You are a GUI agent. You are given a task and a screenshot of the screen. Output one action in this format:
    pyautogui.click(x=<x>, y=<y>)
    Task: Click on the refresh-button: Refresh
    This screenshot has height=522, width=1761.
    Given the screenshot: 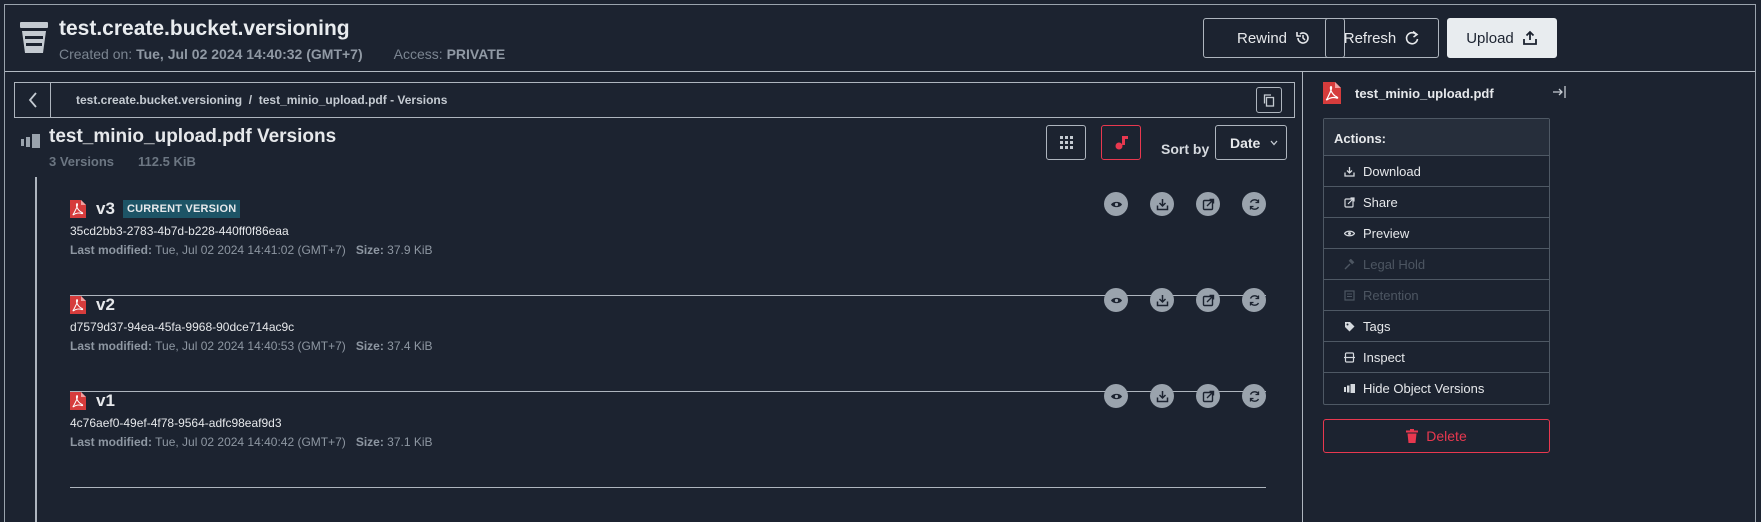 What is the action you would take?
    pyautogui.click(x=1382, y=38)
    